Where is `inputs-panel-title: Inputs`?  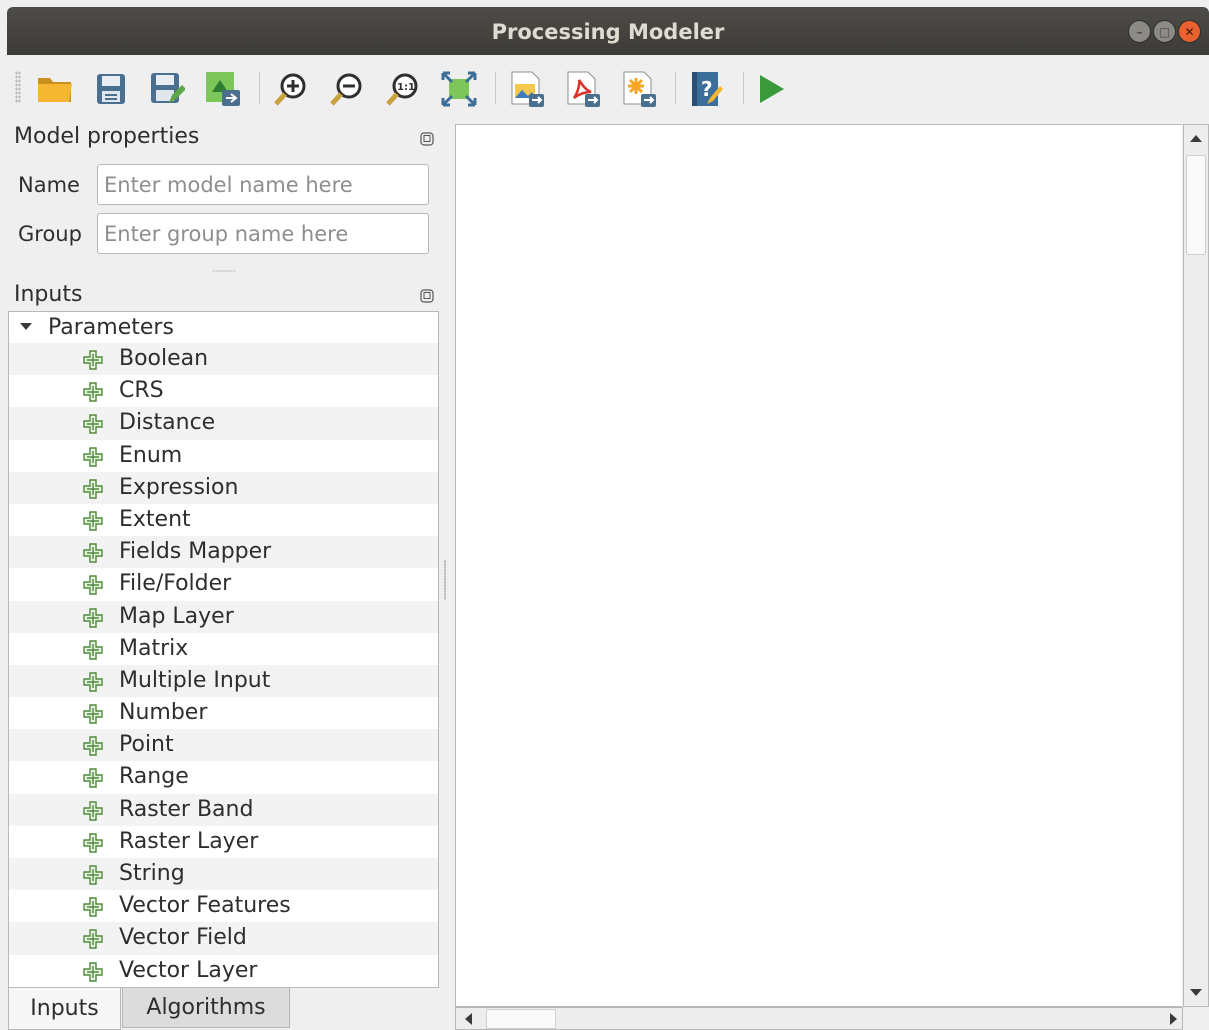
inputs-panel-title: Inputs is located at coordinates (48, 294).